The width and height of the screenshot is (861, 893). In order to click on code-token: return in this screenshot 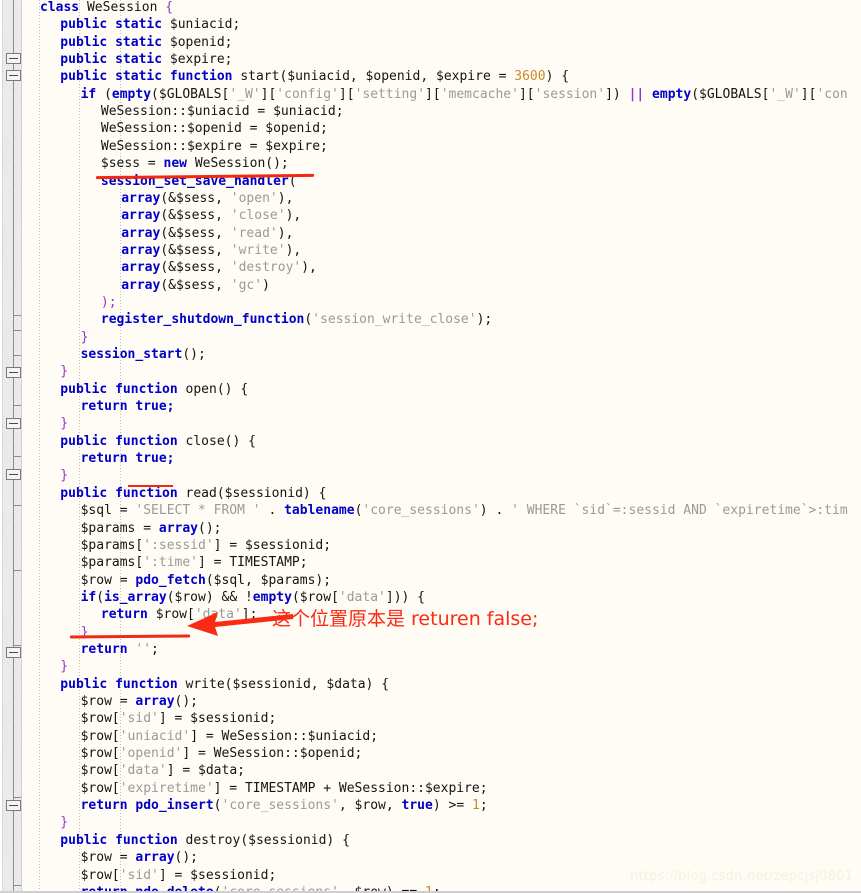, I will do `click(128, 615)`.